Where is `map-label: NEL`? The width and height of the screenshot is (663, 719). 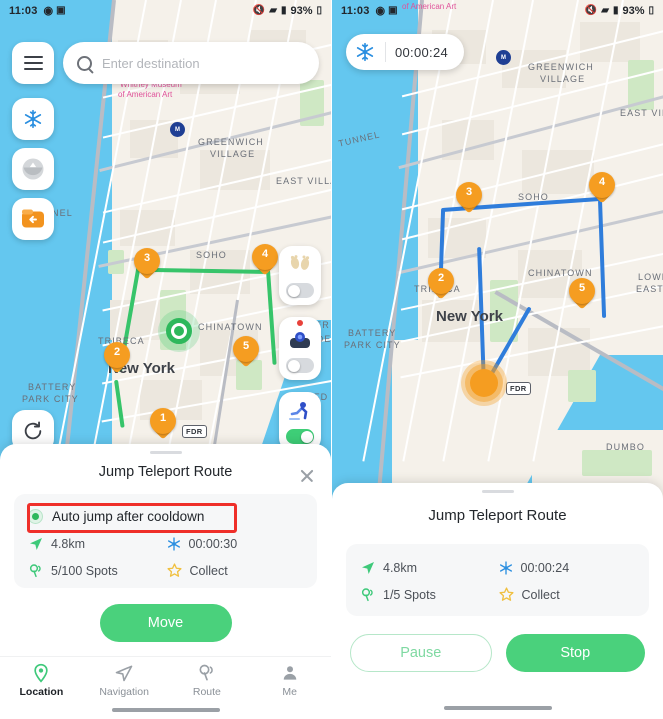
map-label: NEL is located at coordinates (62, 213).